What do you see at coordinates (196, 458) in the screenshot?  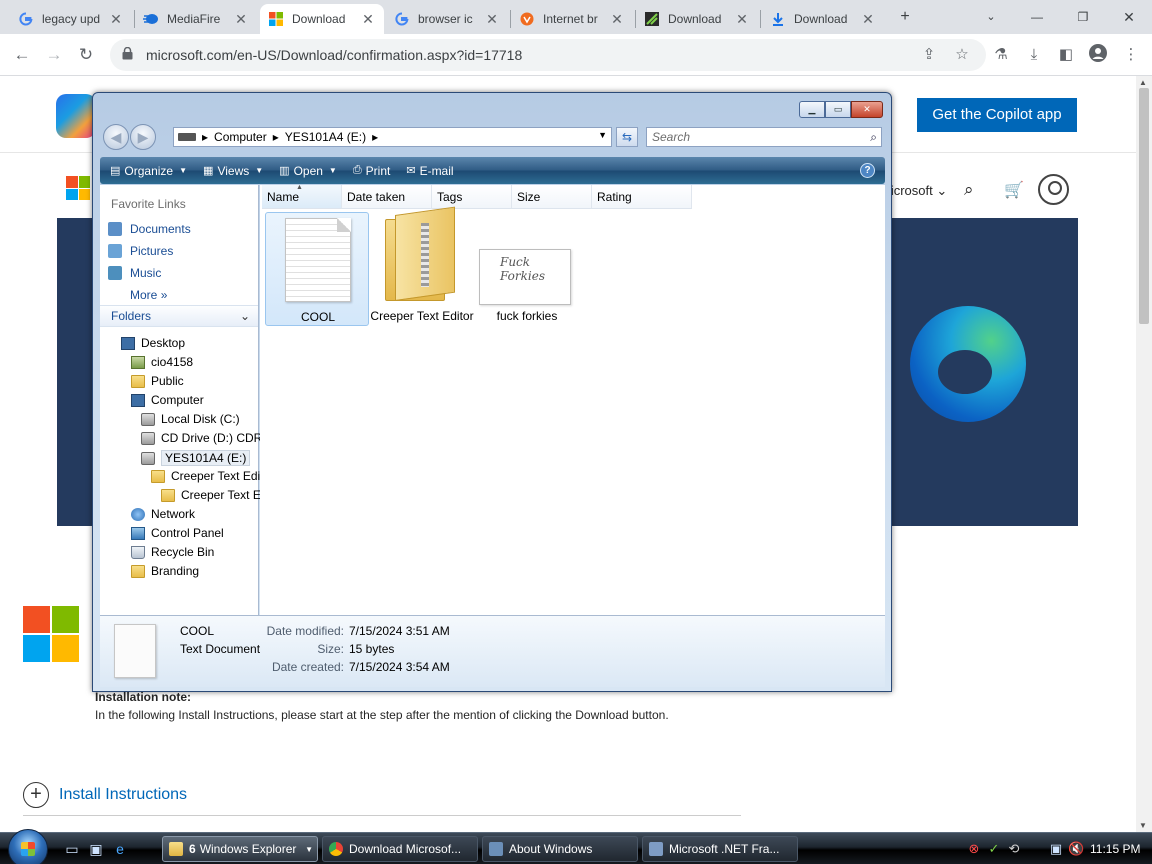 I see `tree-item: YES101A4 (E:)` at bounding box center [196, 458].